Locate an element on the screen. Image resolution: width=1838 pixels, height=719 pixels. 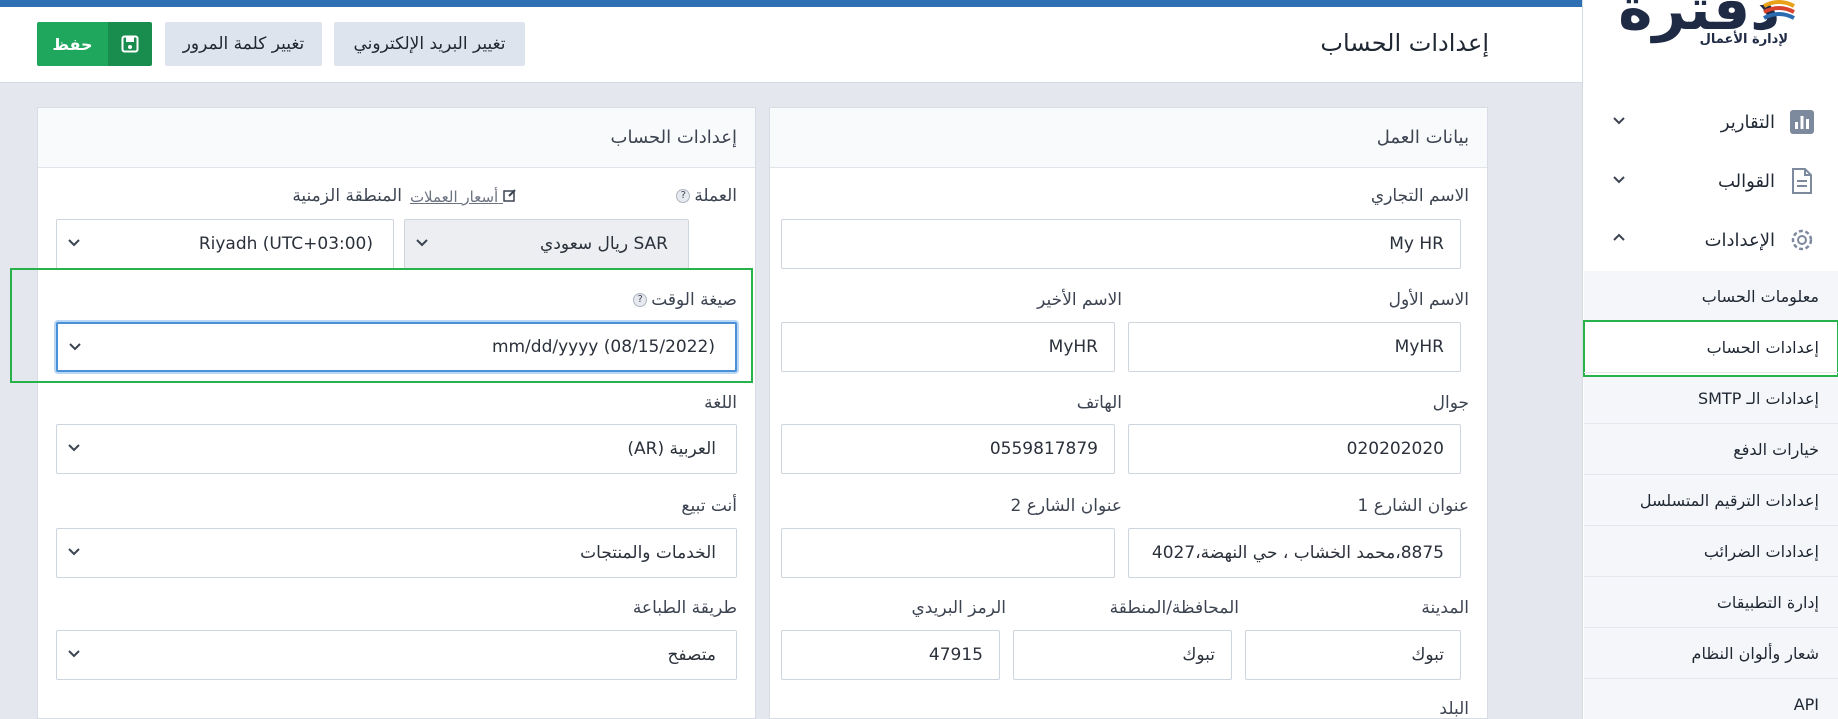
change-email-button: تغيير البريد الإلكتروني is located at coordinates (429, 44).